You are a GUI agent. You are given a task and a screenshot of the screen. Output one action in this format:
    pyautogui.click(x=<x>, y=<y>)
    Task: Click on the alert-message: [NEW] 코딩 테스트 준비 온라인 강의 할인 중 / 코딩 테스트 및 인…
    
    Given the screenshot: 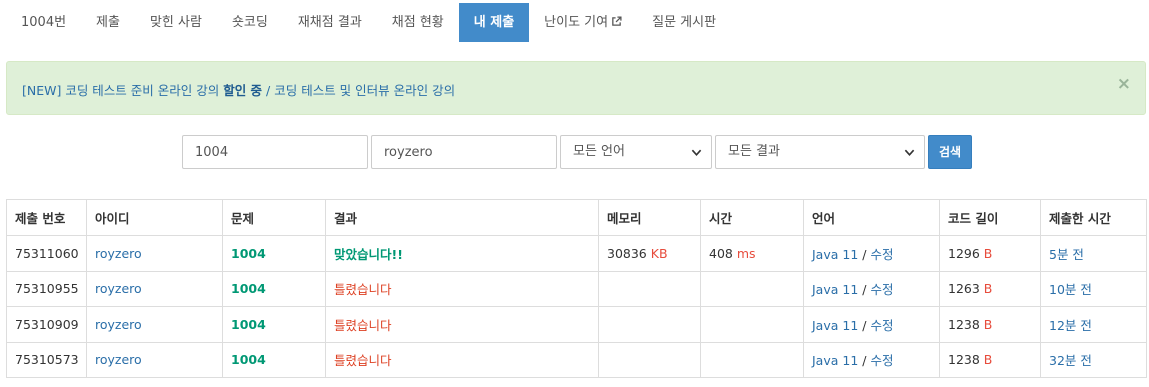 What is the action you would take?
    pyautogui.click(x=238, y=89)
    